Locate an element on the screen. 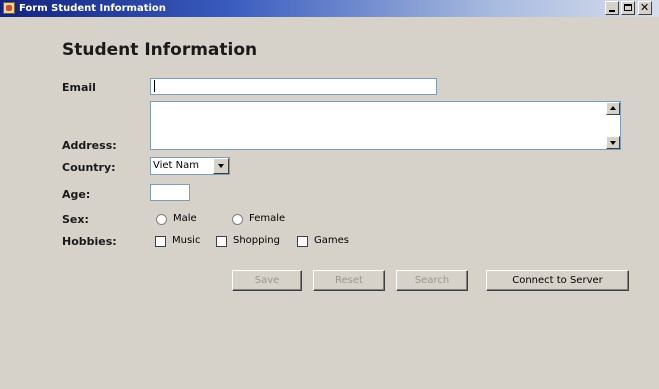 The height and width of the screenshot is (389, 659). minimize-button is located at coordinates (612, 8).